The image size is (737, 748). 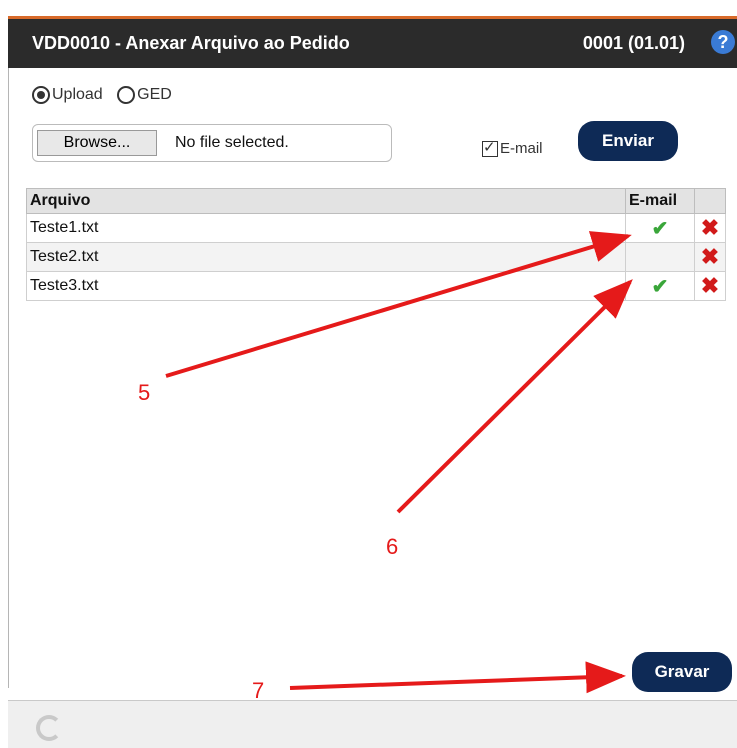 What do you see at coordinates (372, 724) in the screenshot?
I see `status-bar` at bounding box center [372, 724].